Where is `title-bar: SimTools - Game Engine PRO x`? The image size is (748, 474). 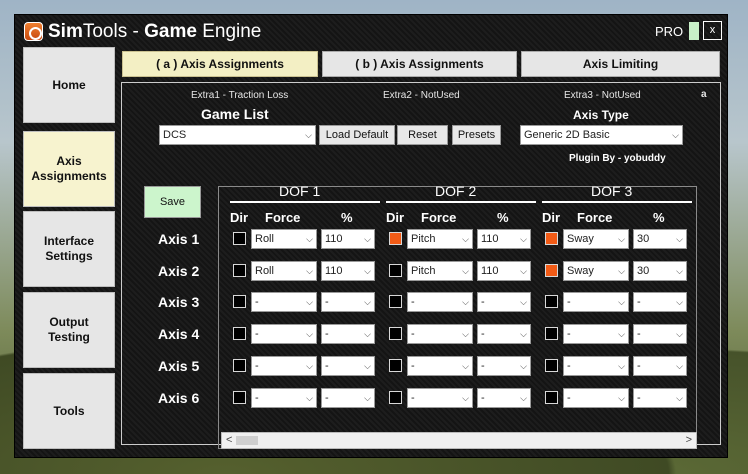 title-bar: SimTools - Game Engine PRO x is located at coordinates (372, 32).